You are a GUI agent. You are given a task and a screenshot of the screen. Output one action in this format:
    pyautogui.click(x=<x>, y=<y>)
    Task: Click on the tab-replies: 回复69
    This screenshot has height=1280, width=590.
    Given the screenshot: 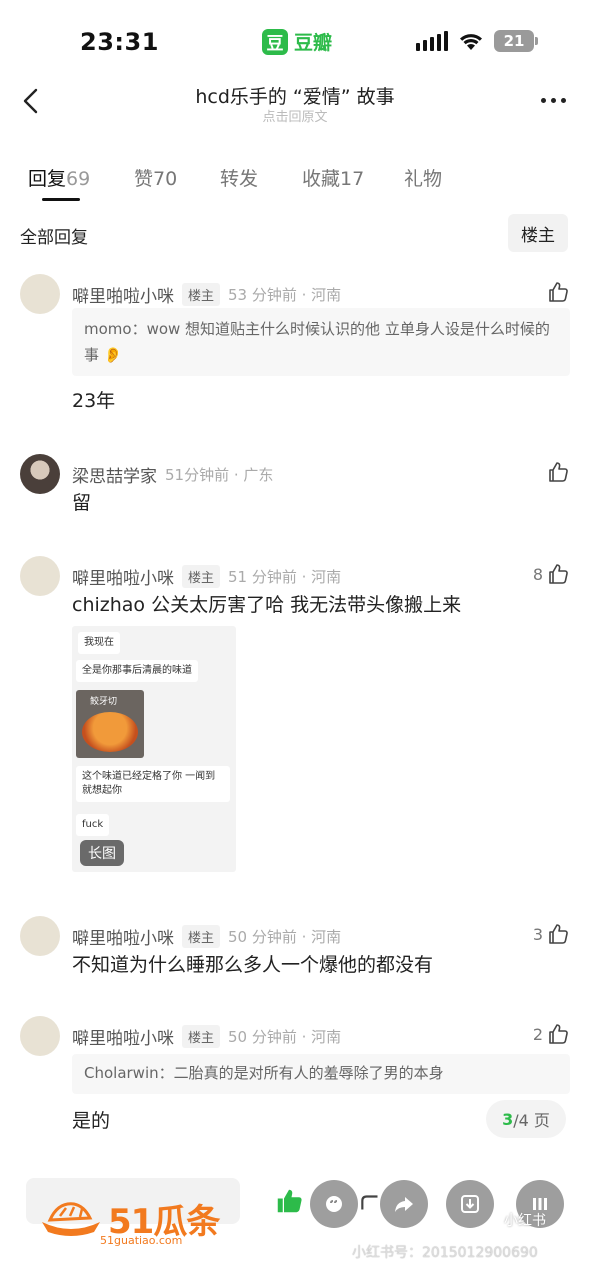 What is the action you would take?
    pyautogui.click(x=59, y=177)
    